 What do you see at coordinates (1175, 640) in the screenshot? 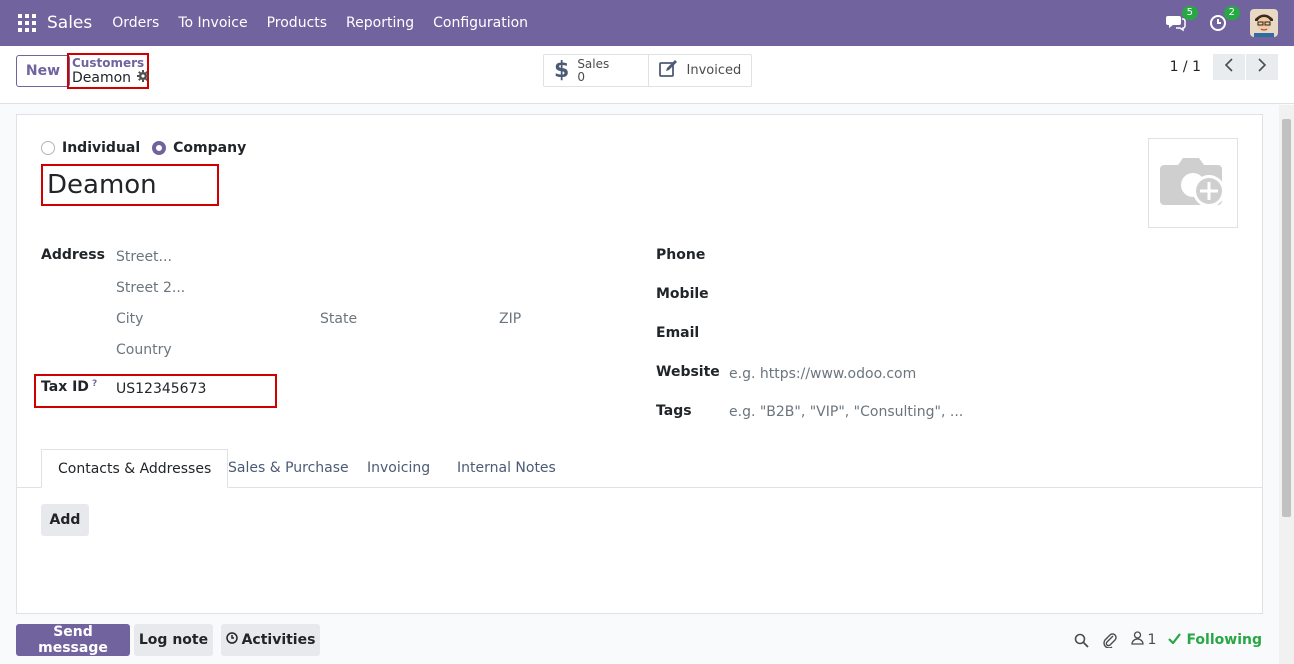
I see `check-icon` at bounding box center [1175, 640].